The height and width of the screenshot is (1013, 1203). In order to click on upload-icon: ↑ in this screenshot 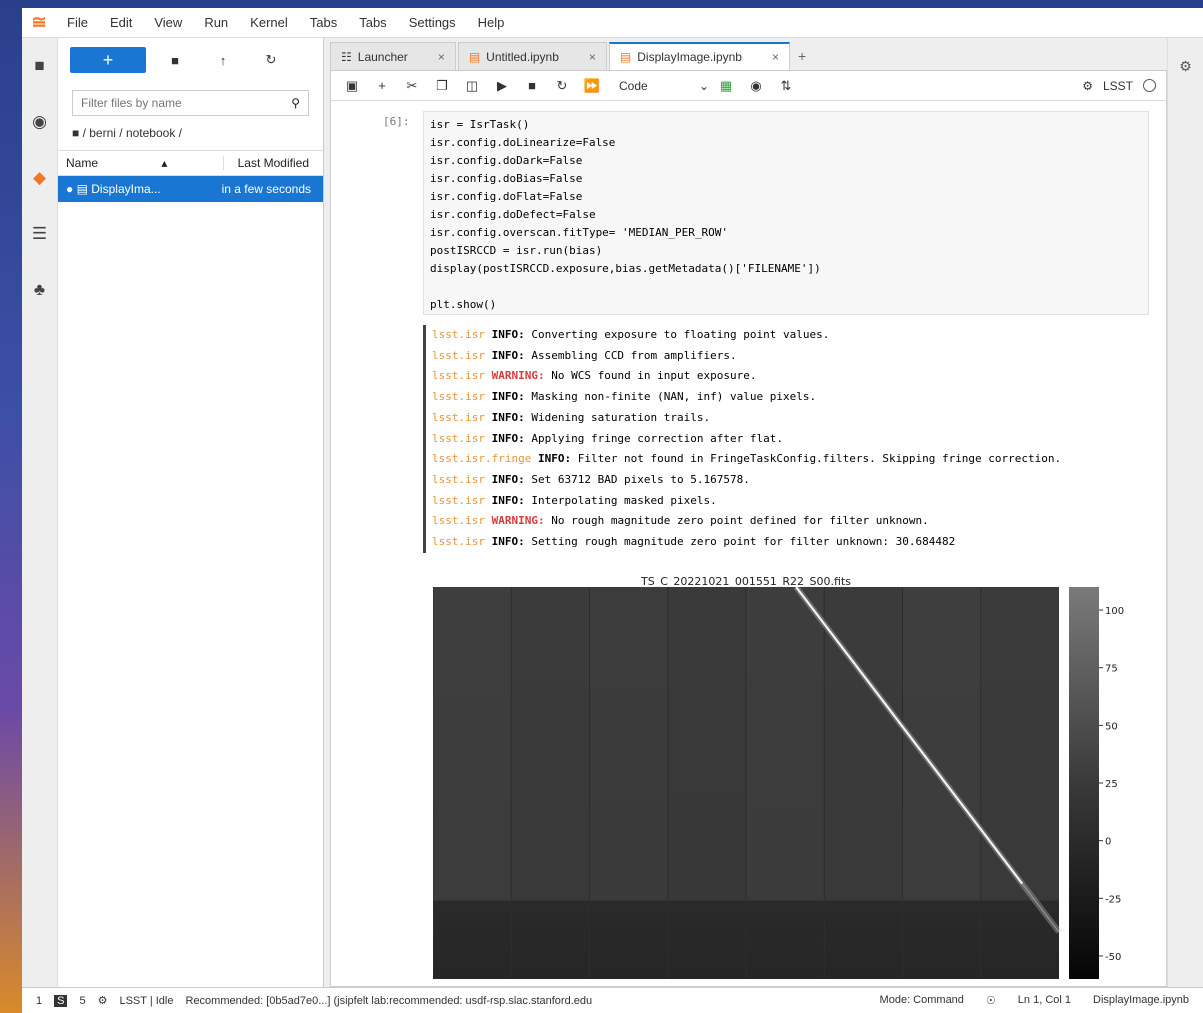, I will do `click(223, 60)`.